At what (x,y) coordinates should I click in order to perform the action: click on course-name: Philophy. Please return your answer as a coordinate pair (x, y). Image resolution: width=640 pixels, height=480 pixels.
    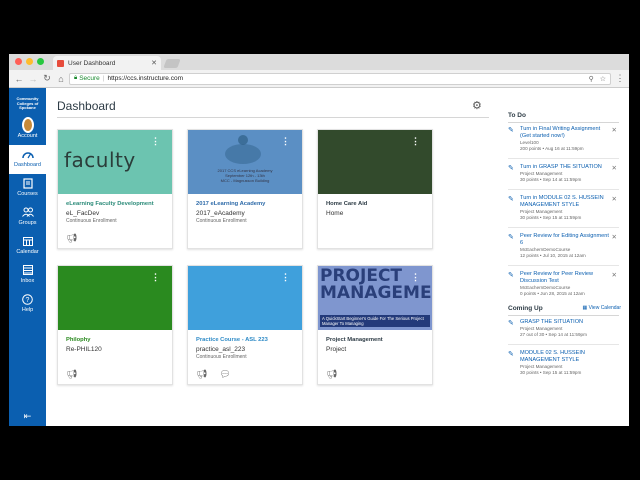
    Looking at the image, I should click on (115, 340).